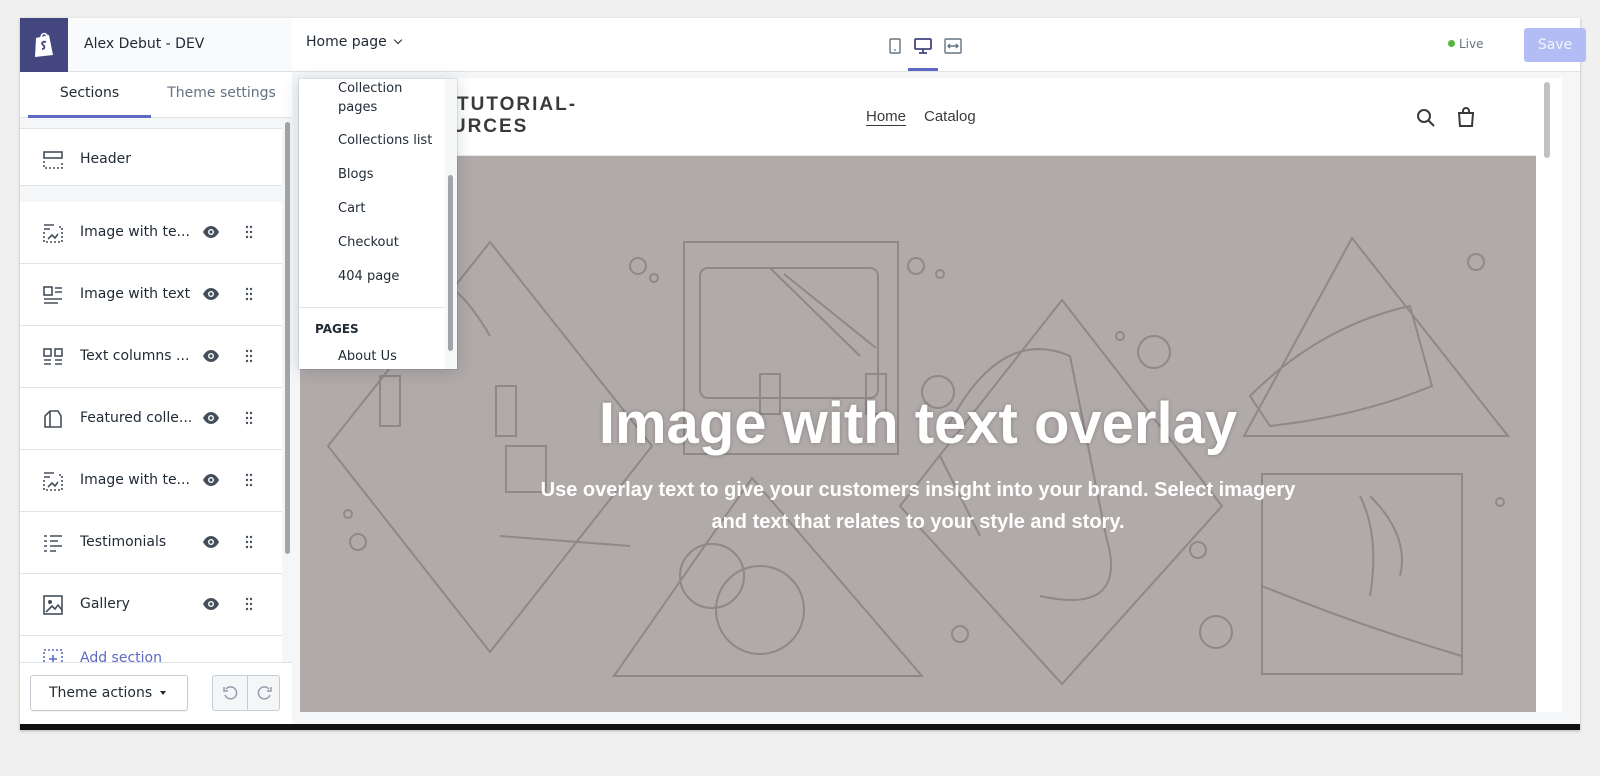 The height and width of the screenshot is (776, 1600). What do you see at coordinates (368, 242) in the screenshot?
I see `dropdown-item-checkout: Checkout` at bounding box center [368, 242].